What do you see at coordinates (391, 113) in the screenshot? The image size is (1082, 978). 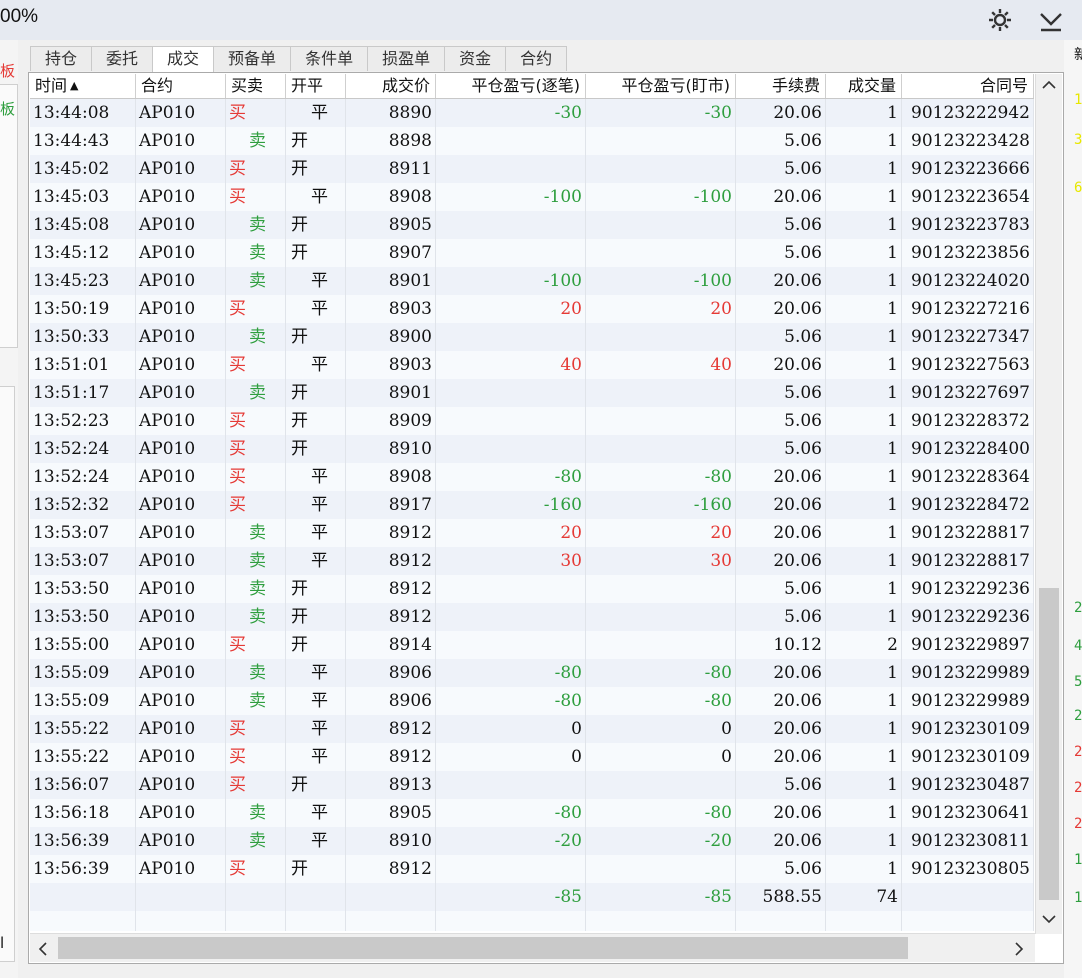 I see `cell-price: 8890` at bounding box center [391, 113].